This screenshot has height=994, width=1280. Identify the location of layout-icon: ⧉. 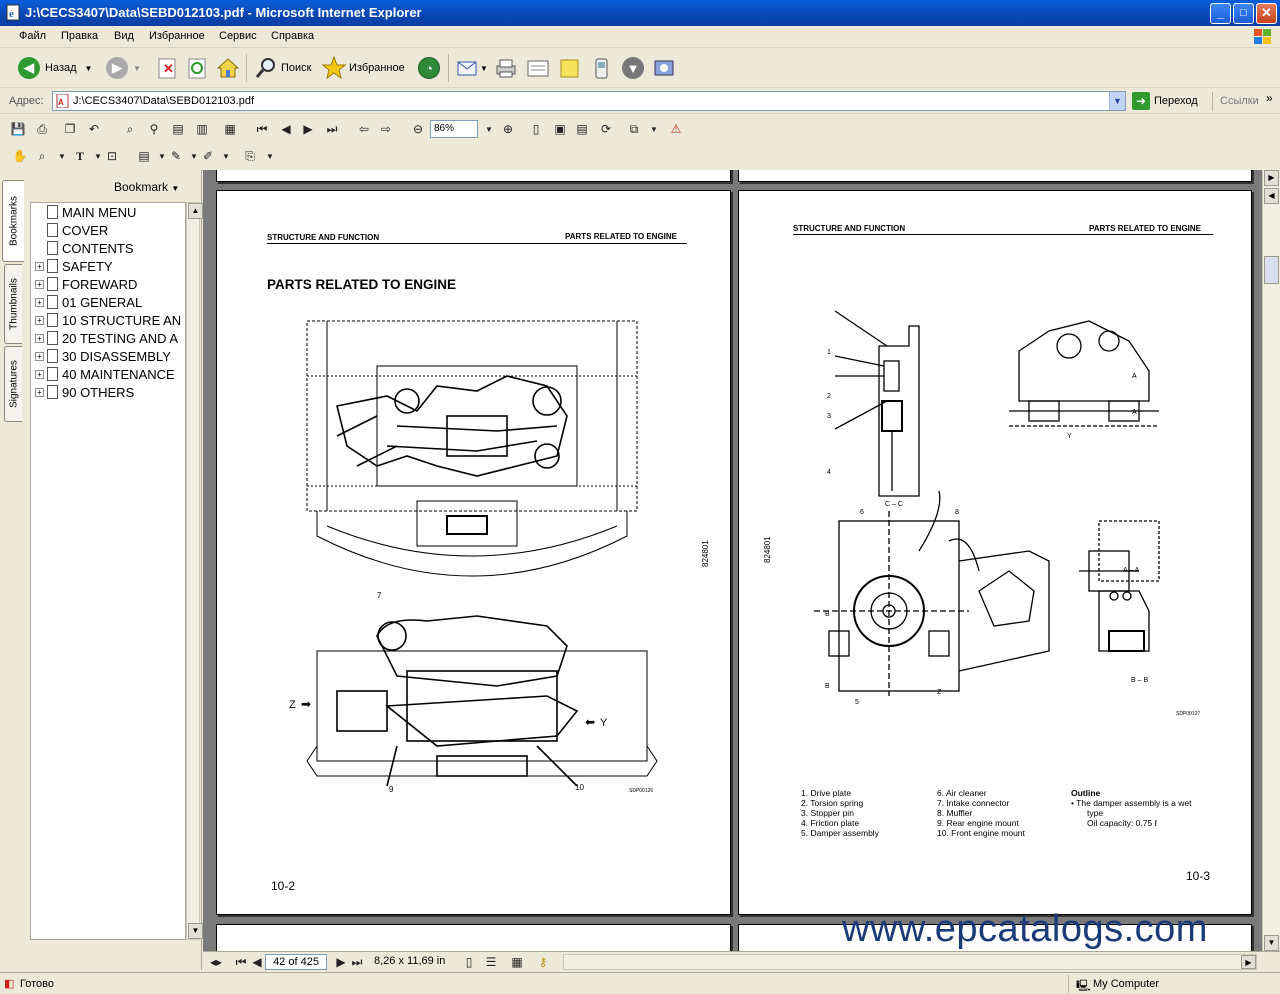
(634, 129).